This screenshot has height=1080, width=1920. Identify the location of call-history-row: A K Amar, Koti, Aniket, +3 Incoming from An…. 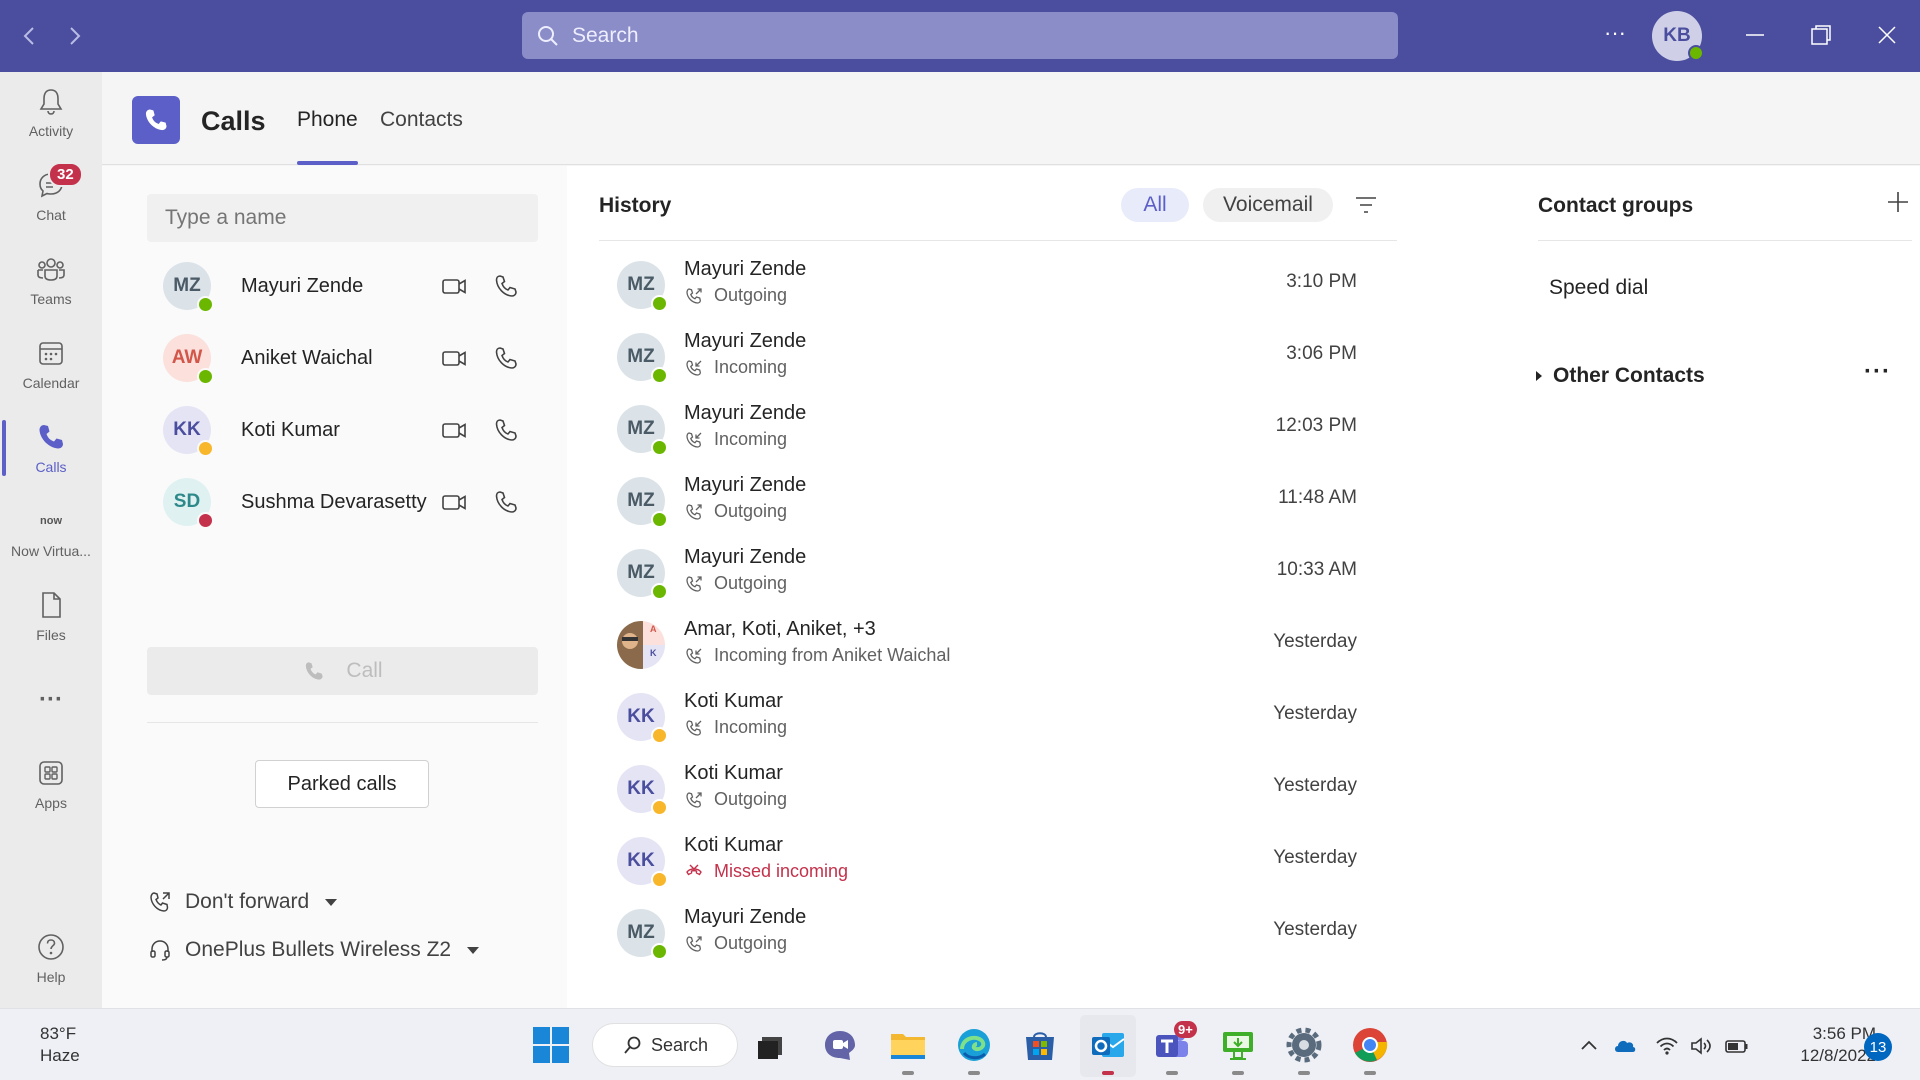
(987, 645).